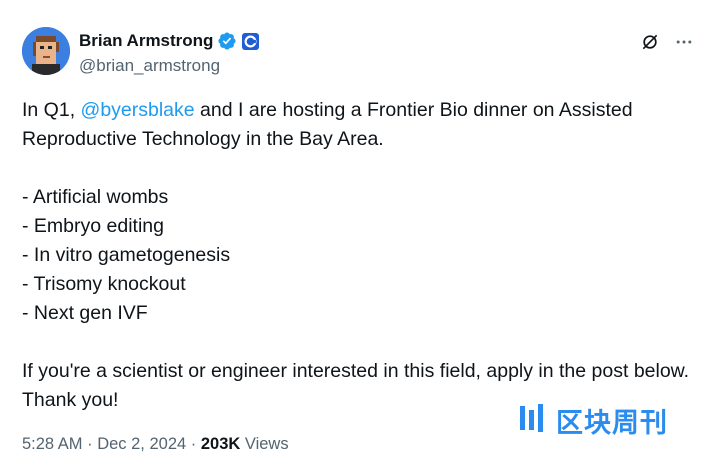 The width and height of the screenshot is (715, 471). What do you see at coordinates (85, 313) in the screenshot?
I see `list-item: - Next gen IVF` at bounding box center [85, 313].